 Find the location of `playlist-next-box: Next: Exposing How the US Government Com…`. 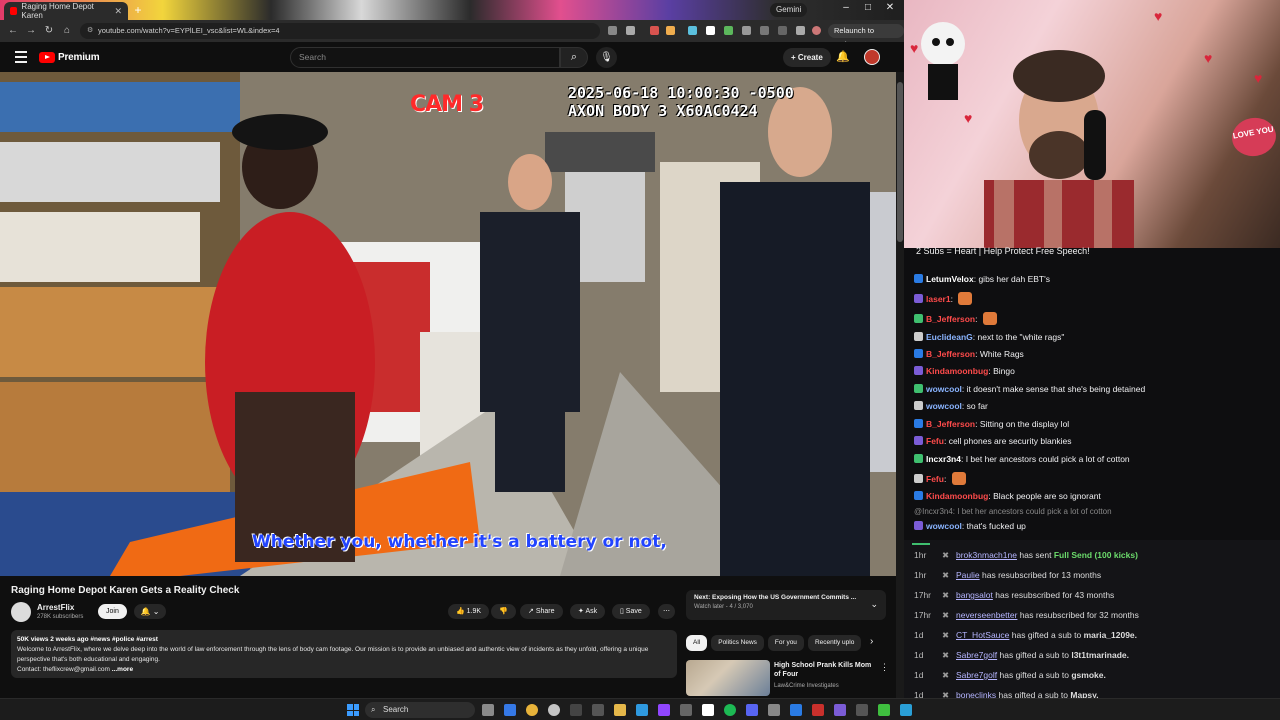

playlist-next-box: Next: Exposing How the US Government Com… is located at coordinates (786, 605).